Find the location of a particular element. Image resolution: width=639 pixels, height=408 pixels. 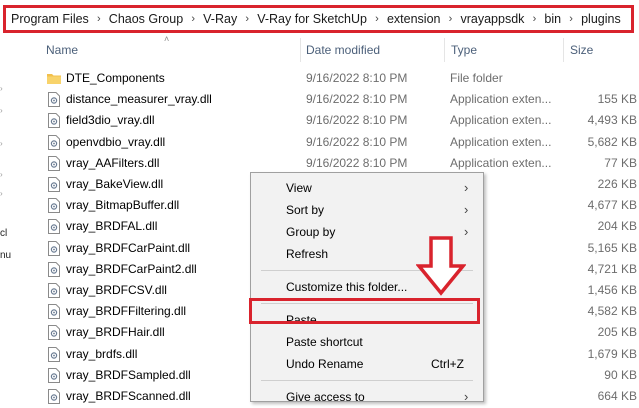

breadcrumb-highlight-box is located at coordinates (318, 19).